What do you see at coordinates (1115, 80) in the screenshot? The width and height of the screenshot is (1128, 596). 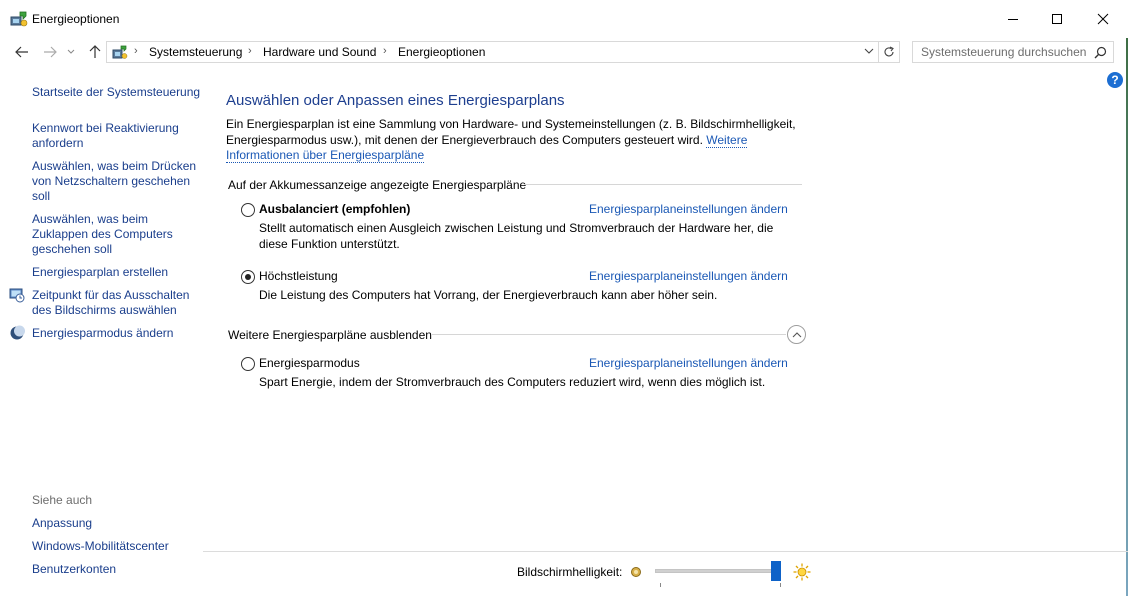 I see `help-button: ?` at bounding box center [1115, 80].